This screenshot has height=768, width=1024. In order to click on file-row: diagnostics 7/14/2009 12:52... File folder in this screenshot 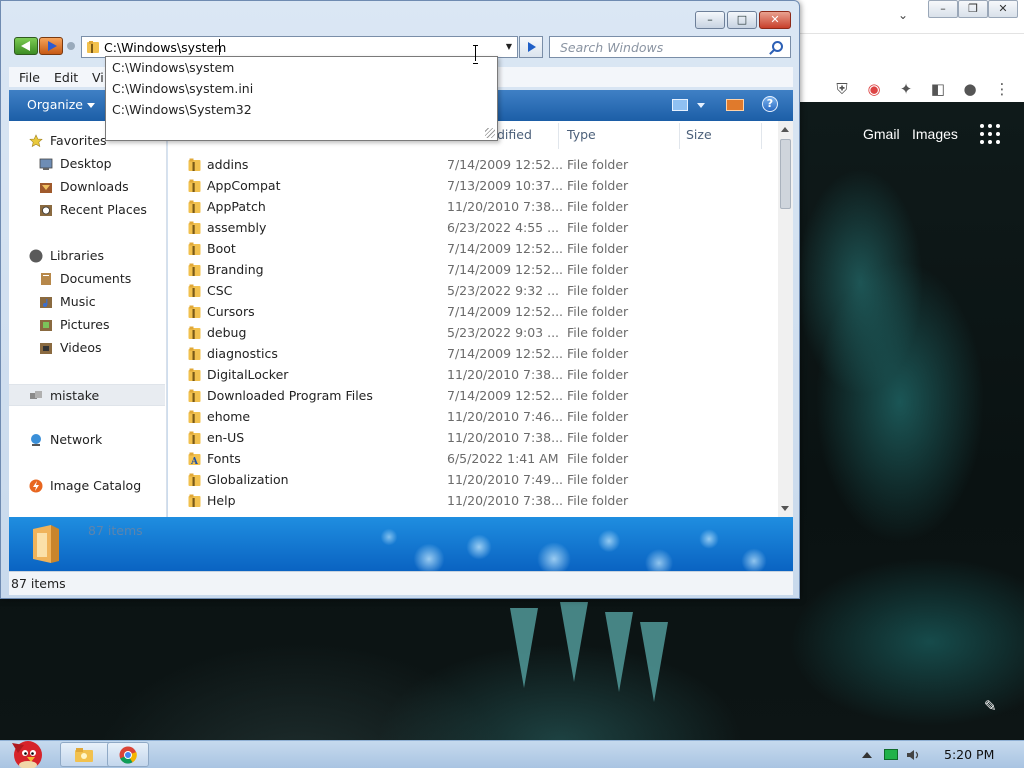, I will do `click(473, 353)`.